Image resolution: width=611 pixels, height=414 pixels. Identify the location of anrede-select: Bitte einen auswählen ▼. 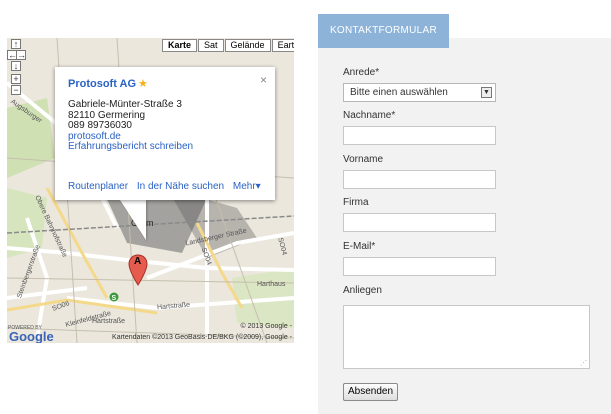
(419, 92).